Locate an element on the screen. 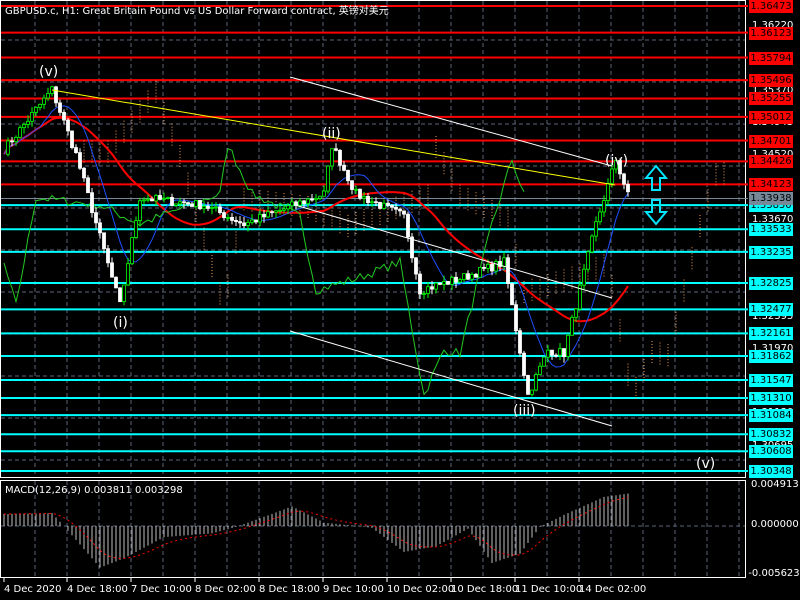  wave-label-ii: (ii) is located at coordinates (331, 134).